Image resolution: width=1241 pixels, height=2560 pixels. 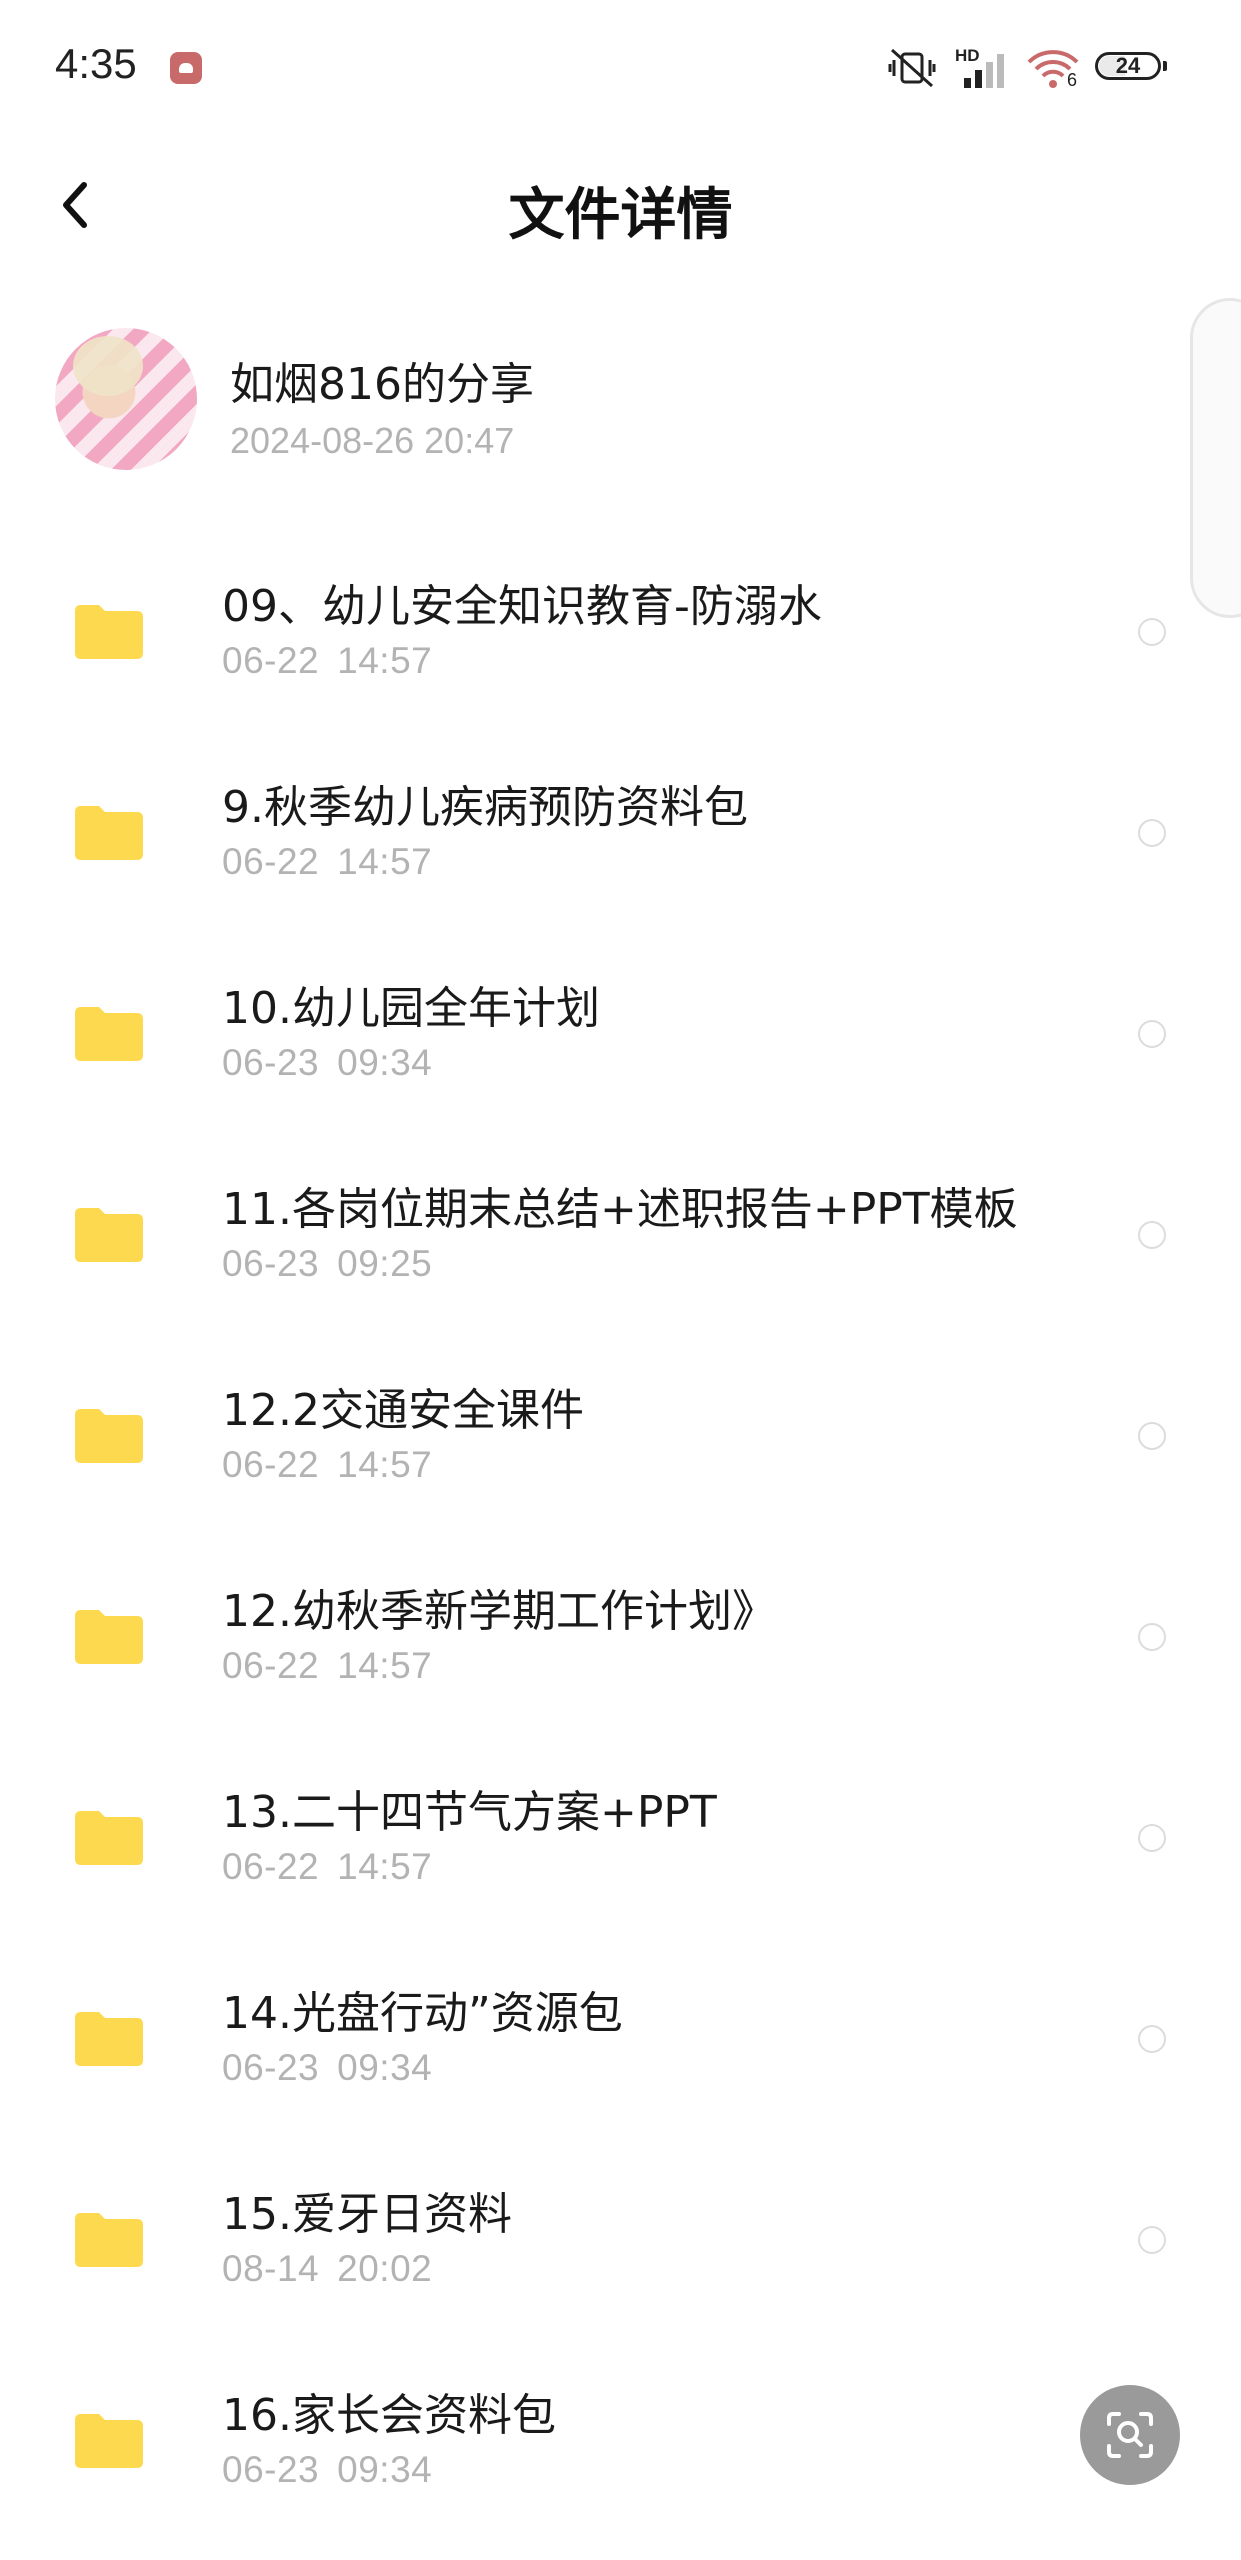 What do you see at coordinates (382, 384) in the screenshot?
I see `sharer-name: 如烟816的分享` at bounding box center [382, 384].